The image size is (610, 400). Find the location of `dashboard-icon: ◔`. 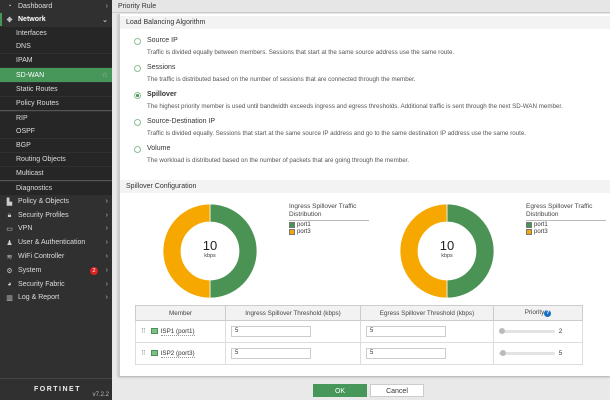

dashboard-icon: ◔ is located at coordinates (9, 6).